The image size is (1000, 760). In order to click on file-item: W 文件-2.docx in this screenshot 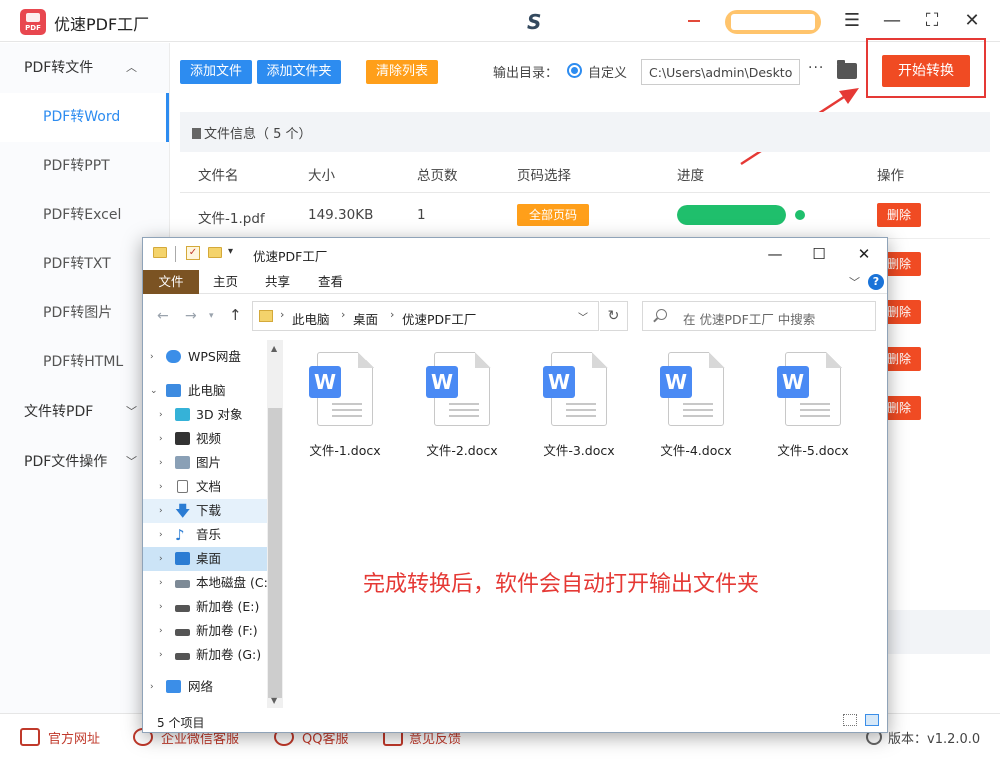, I will do `click(450, 406)`.